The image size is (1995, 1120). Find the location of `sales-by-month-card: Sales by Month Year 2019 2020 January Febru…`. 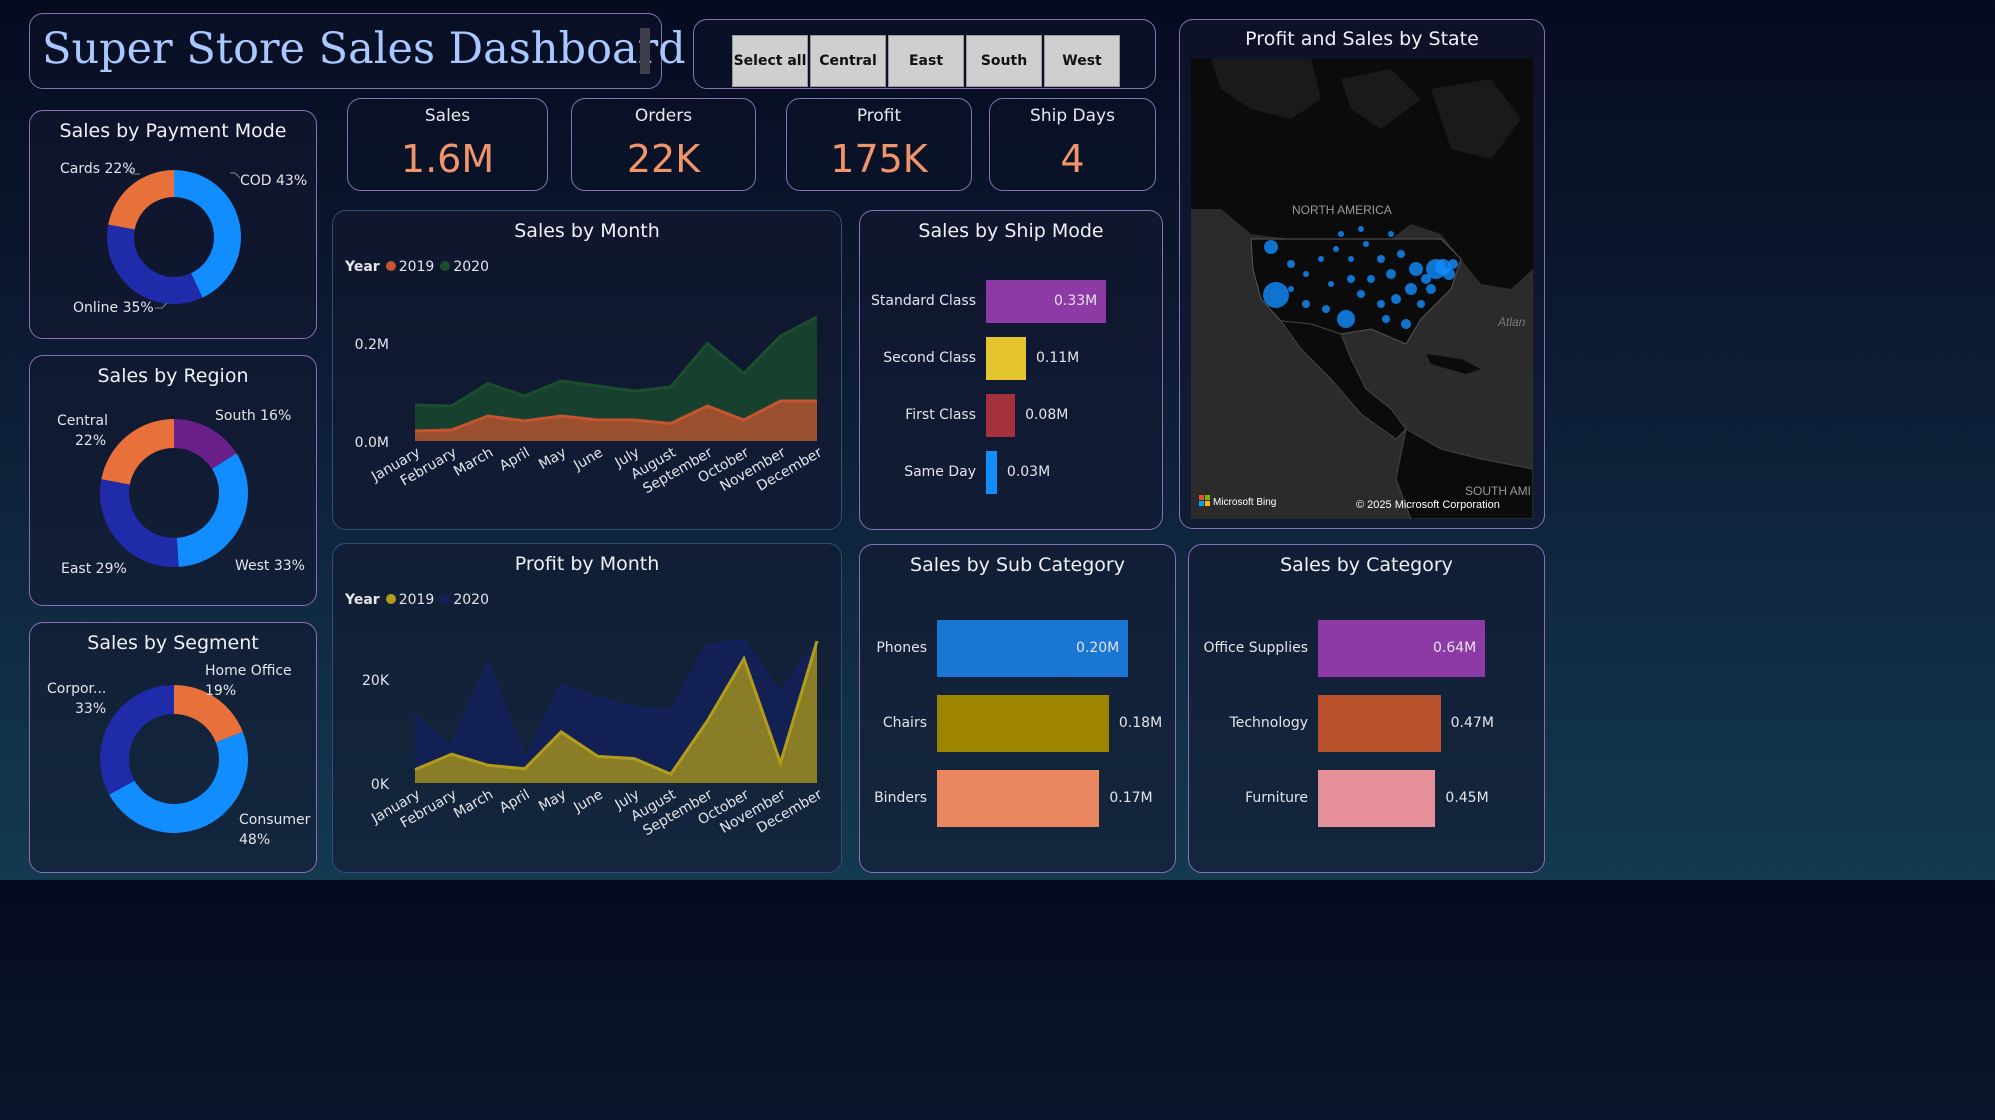

sales-by-month-card: Sales by Month Year 2019 2020 January Febru… is located at coordinates (587, 370).